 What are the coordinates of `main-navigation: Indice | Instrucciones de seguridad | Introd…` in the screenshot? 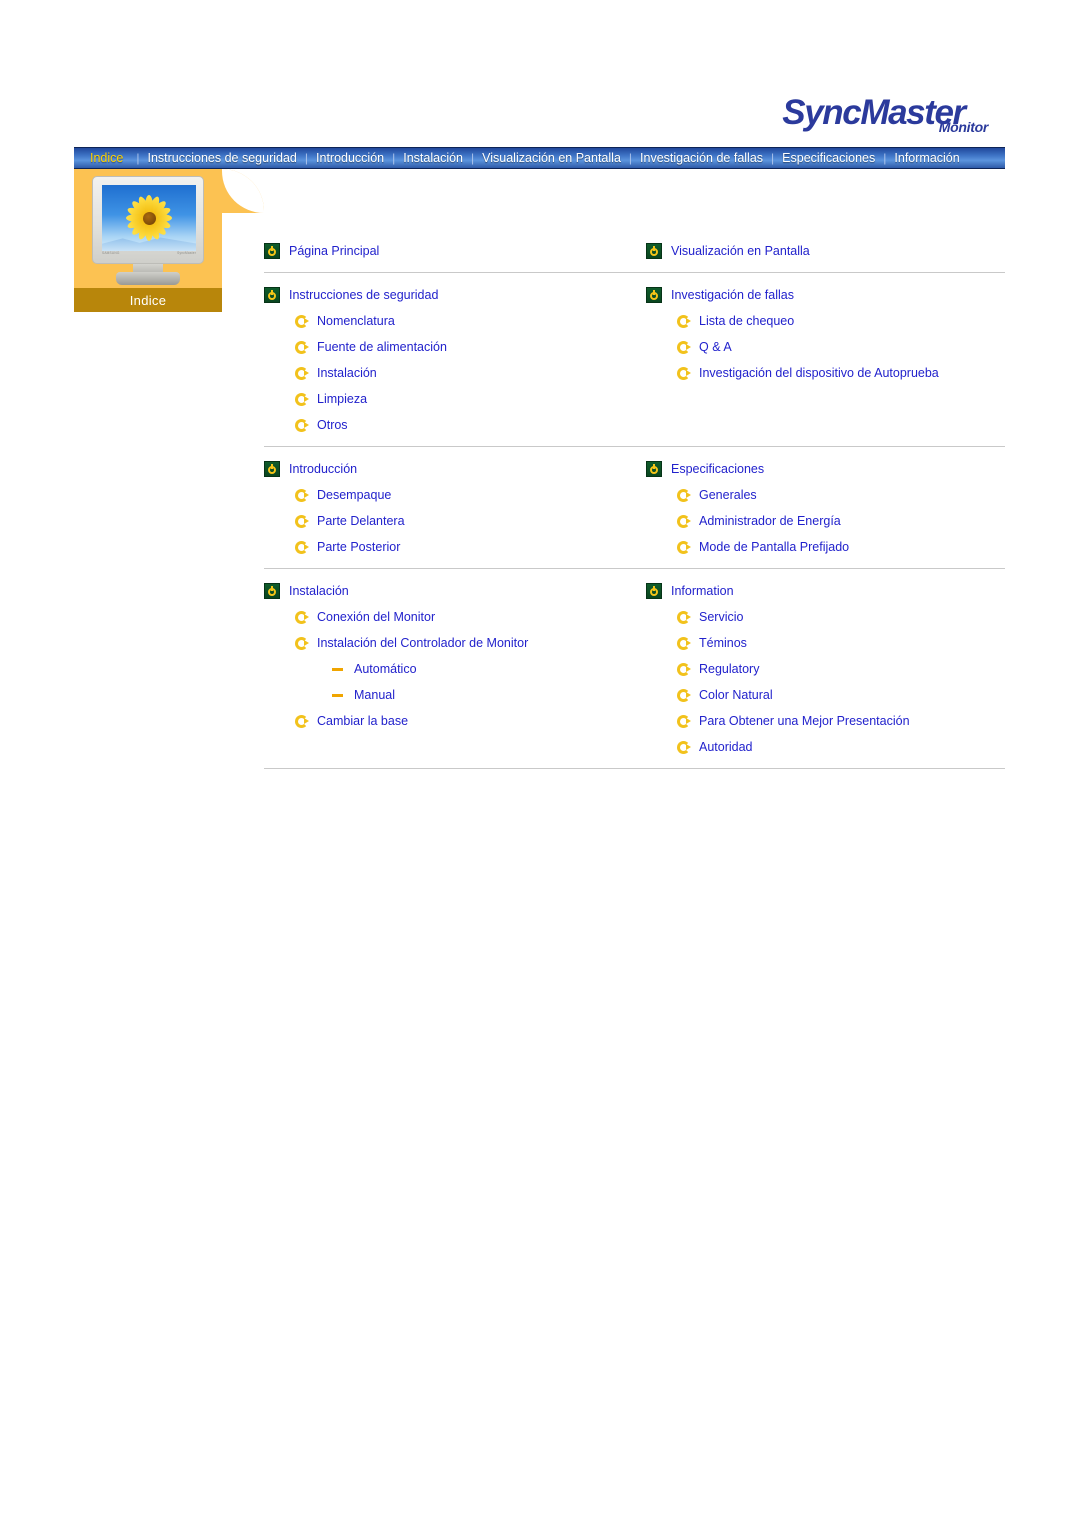 It's located at (539, 158).